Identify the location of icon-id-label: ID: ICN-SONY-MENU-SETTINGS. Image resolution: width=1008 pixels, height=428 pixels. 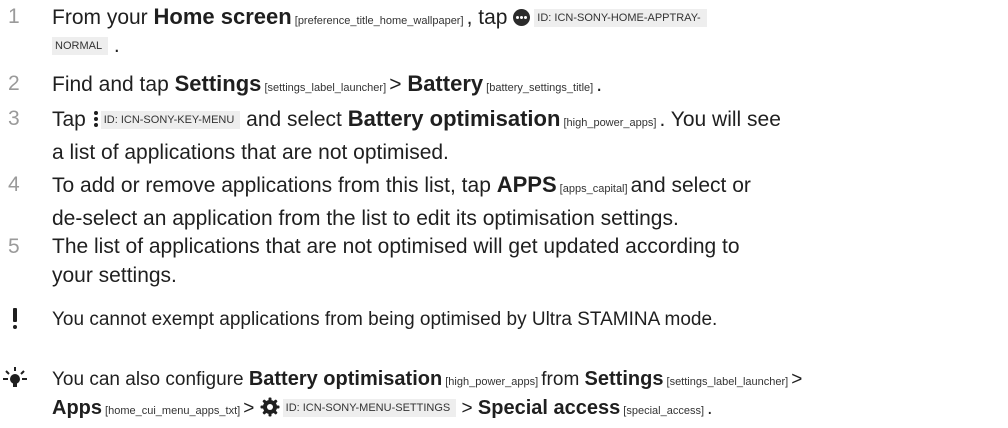
(369, 408).